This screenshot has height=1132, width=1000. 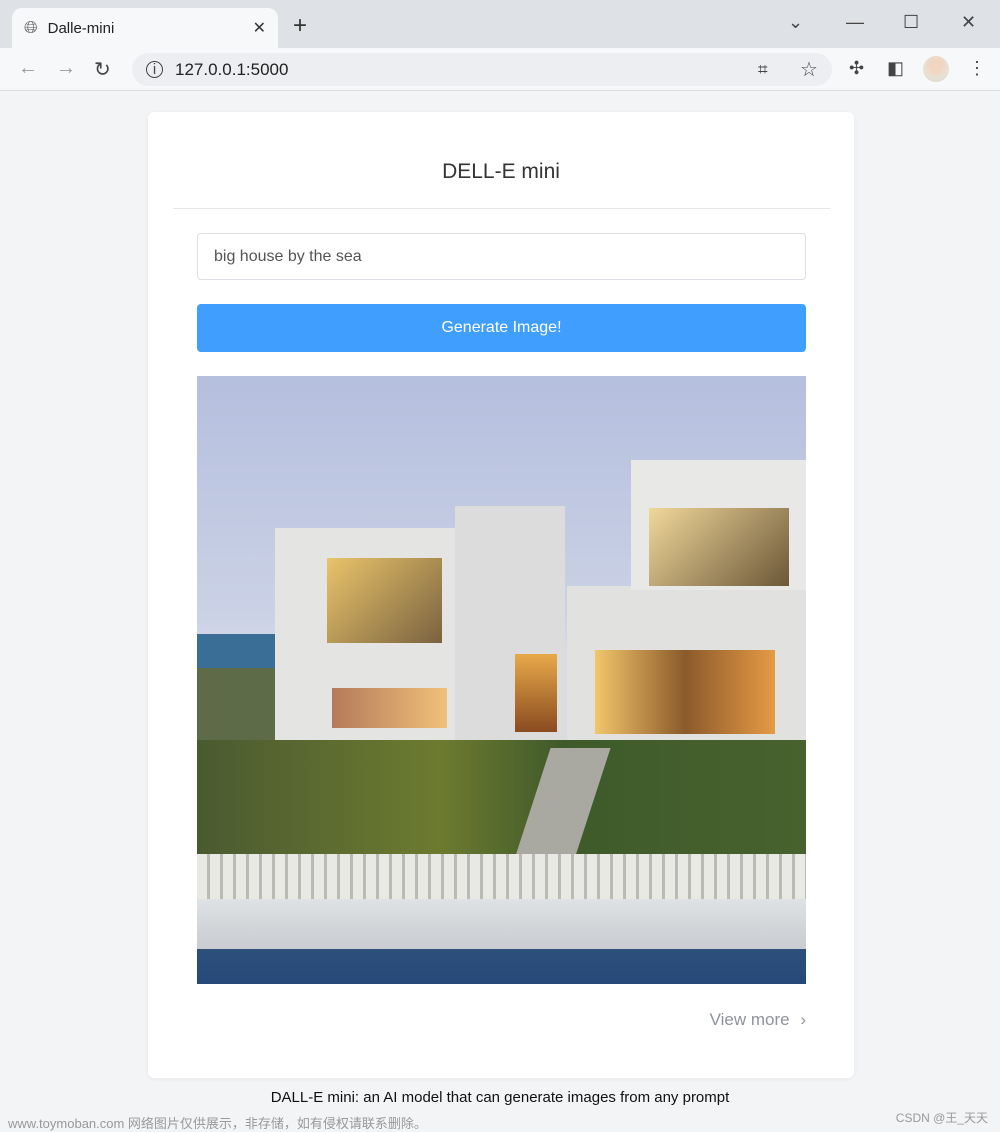 I want to click on back-icon: ←, so click(x=28, y=68).